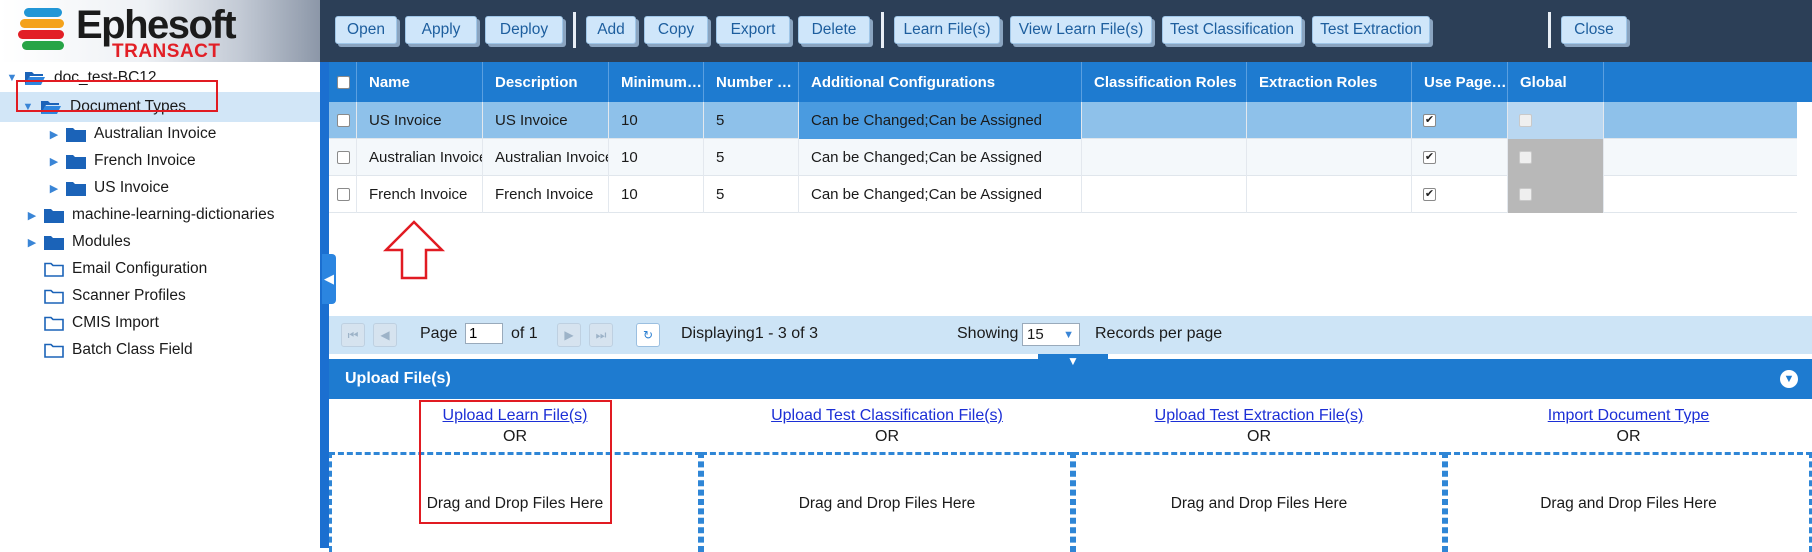  What do you see at coordinates (149, 215) in the screenshot?
I see `tree-item-machine-learning-dictionaries: ▶ machine-learning-dictionaries` at bounding box center [149, 215].